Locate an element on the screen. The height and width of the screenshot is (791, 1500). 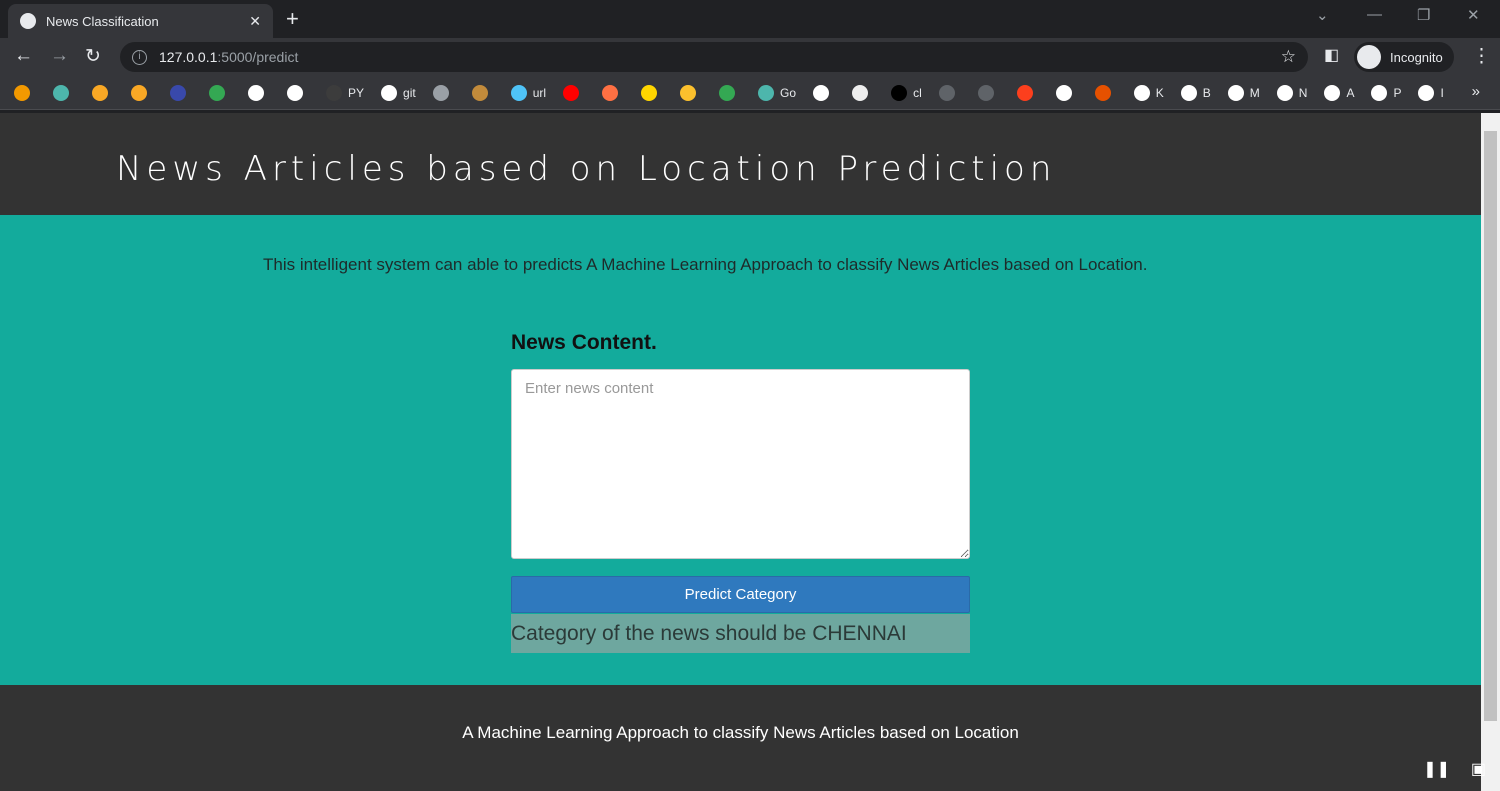
bookmark-item: K is located at coordinates (1148, 92).